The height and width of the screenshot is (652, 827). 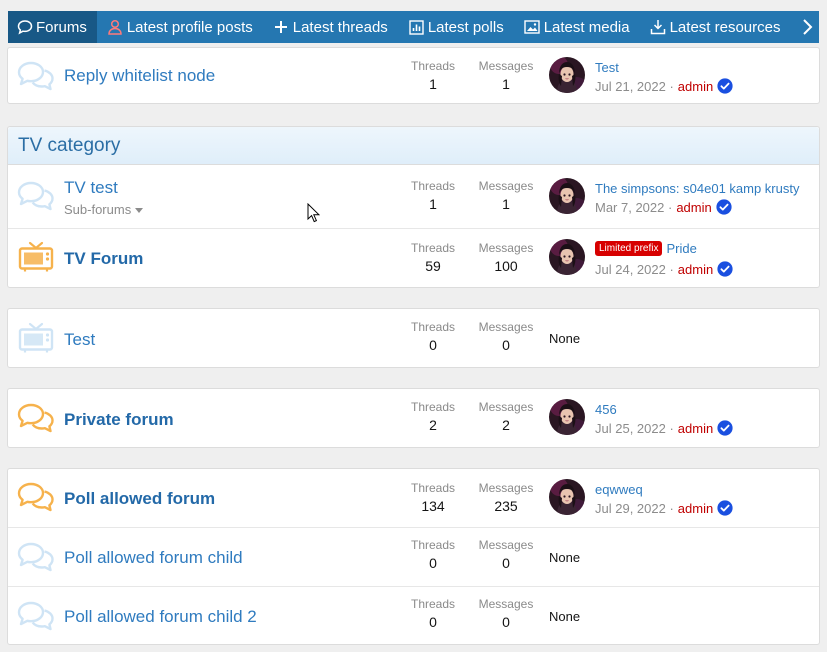 What do you see at coordinates (189, 27) in the screenshot?
I see `tab-label: Latest profile posts` at bounding box center [189, 27].